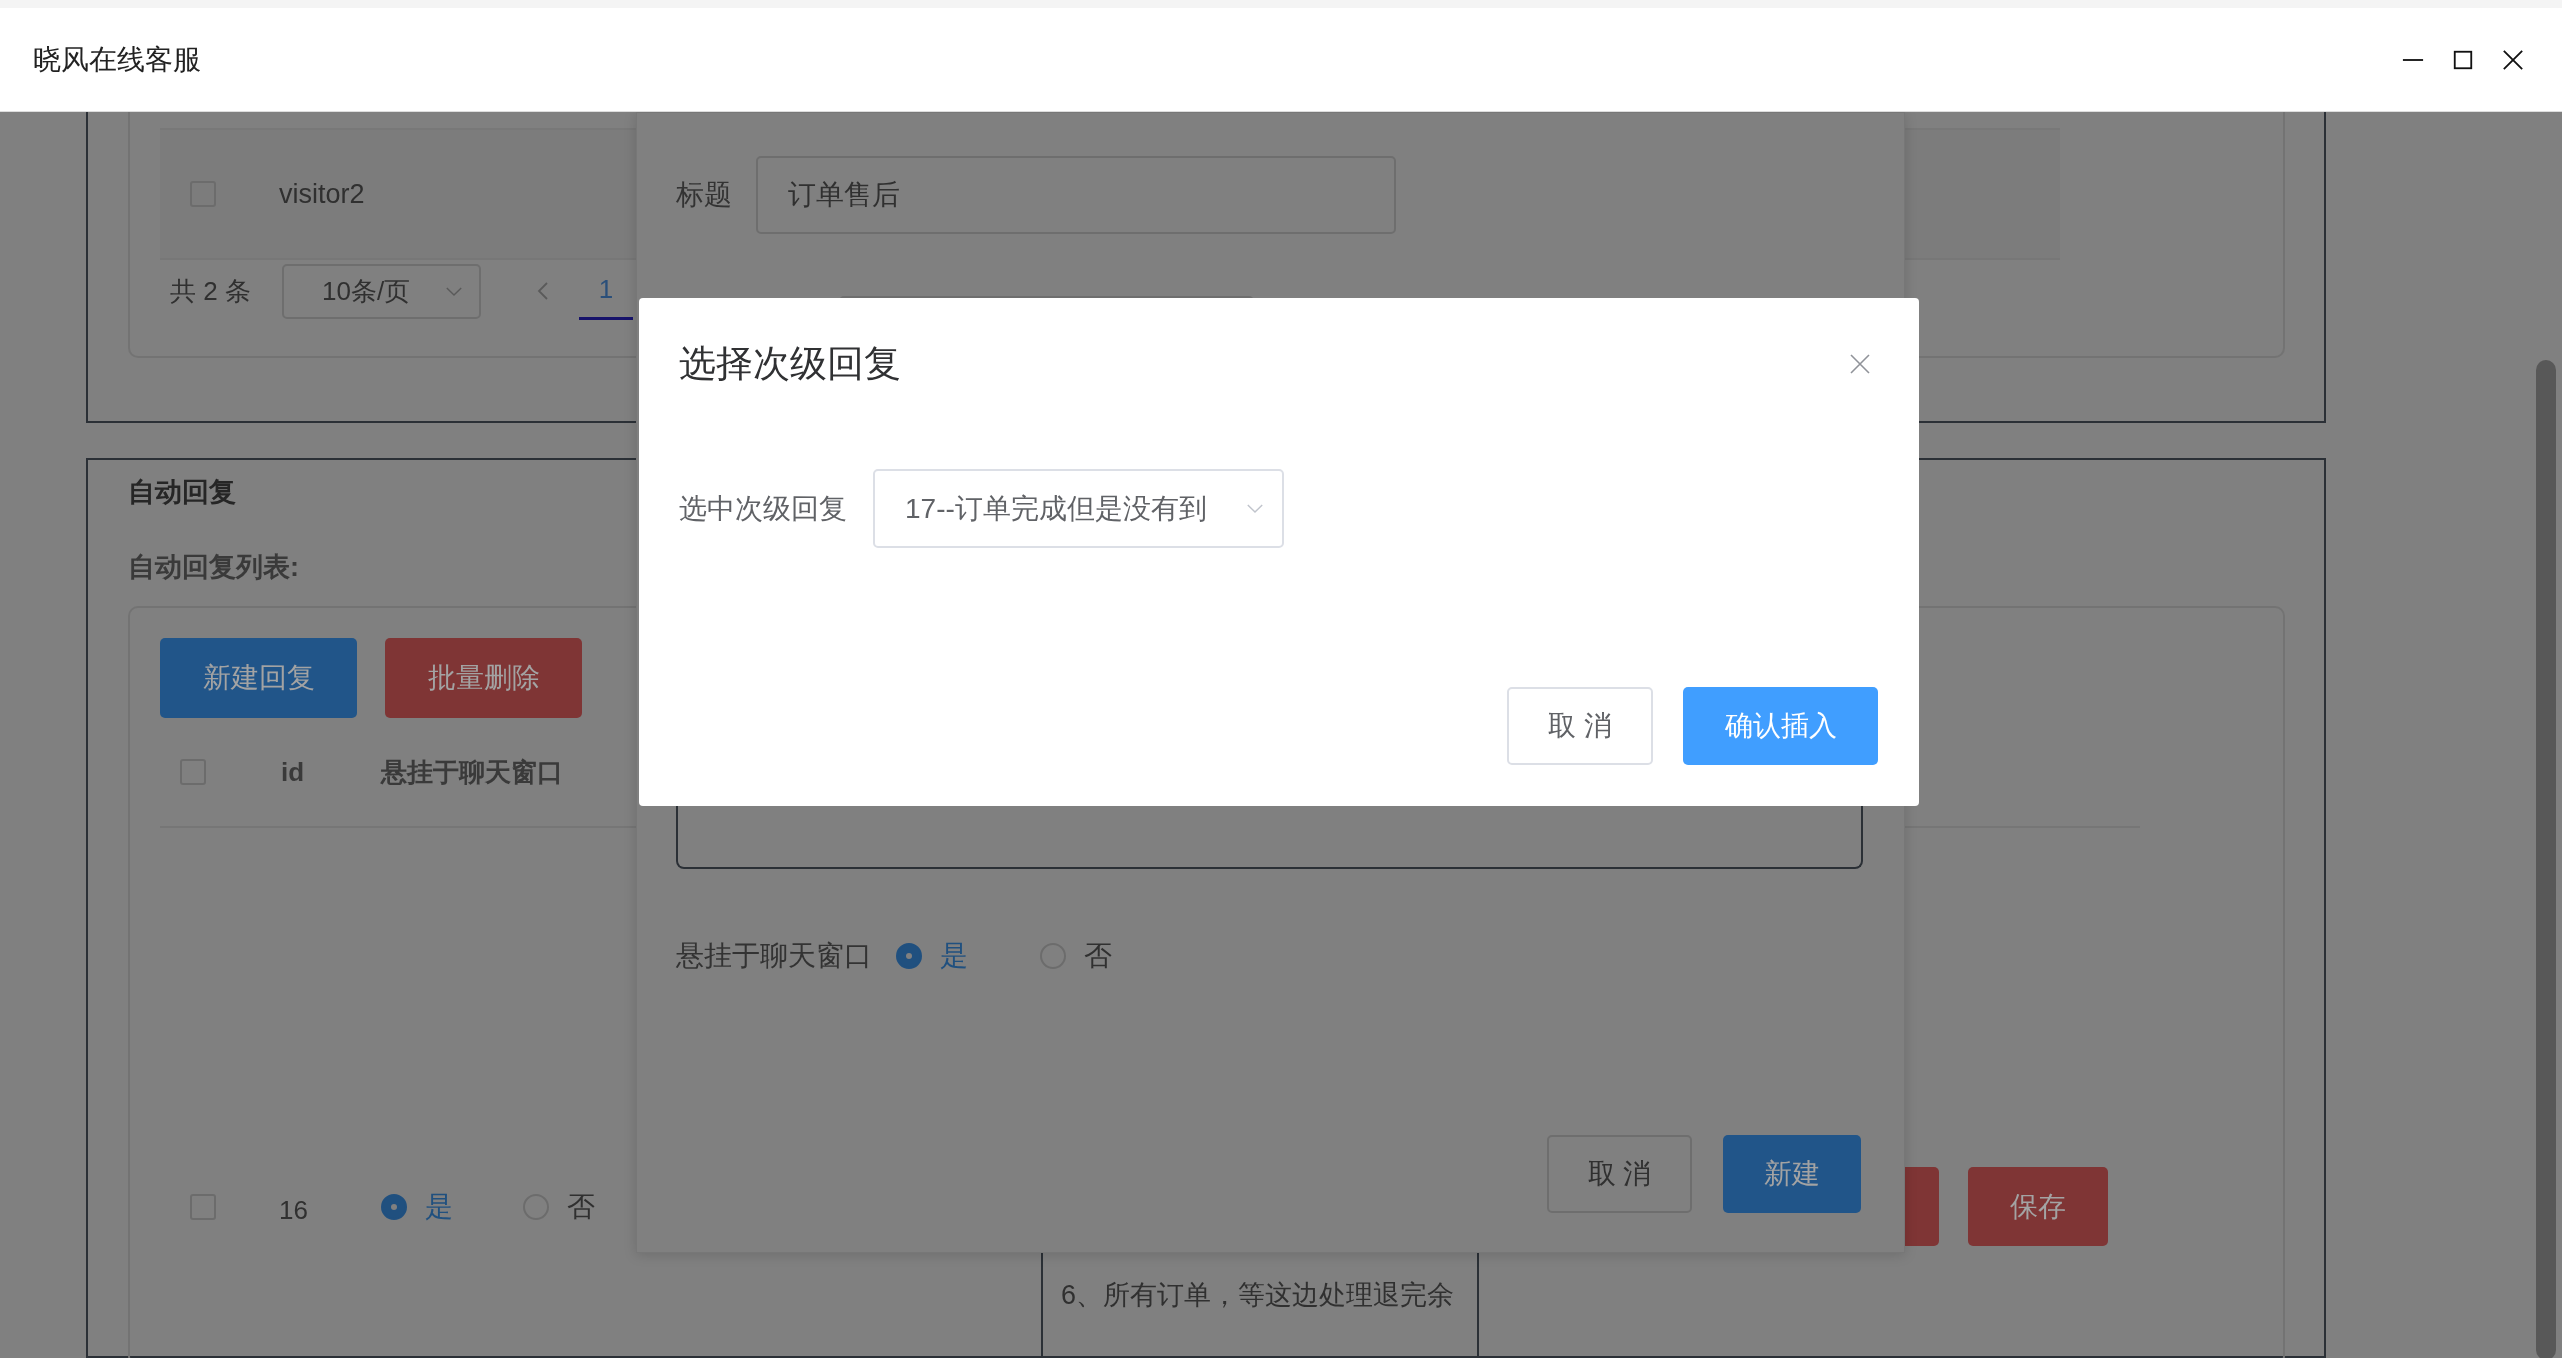  I want to click on column-header: 悬挂于聊天窗口, so click(472, 772).